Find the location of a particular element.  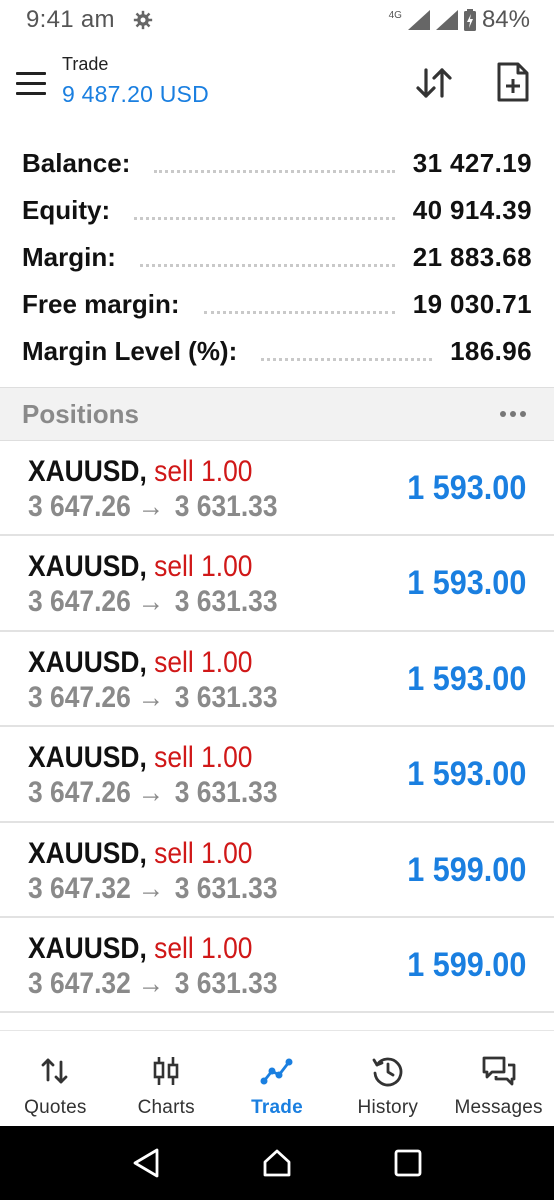

signal-icon is located at coordinates (418, 20).